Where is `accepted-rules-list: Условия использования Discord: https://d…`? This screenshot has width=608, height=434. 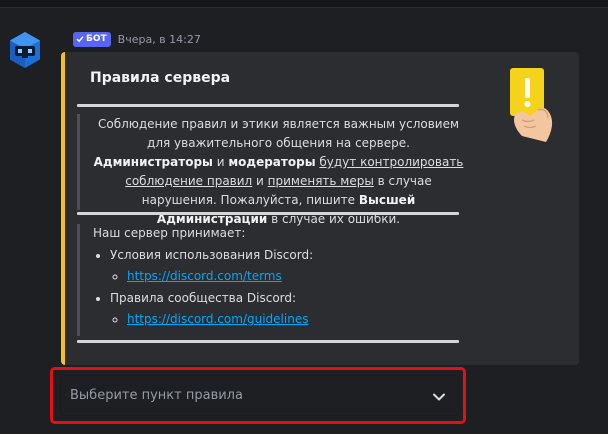
accepted-rules-list: Условия использования Discord: https://d… is located at coordinates (277, 287).